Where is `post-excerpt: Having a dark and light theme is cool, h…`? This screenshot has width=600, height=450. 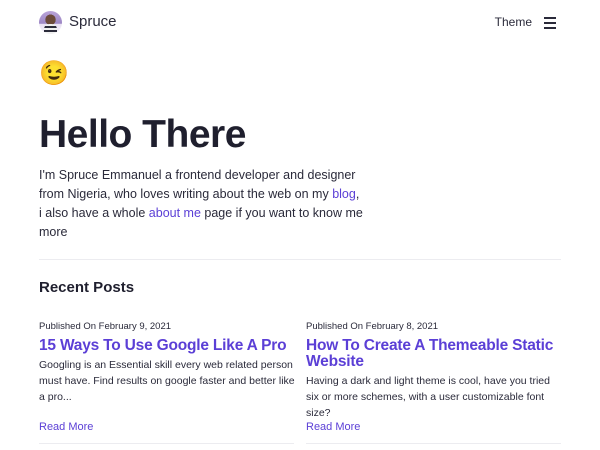 post-excerpt: Having a dark and light theme is cool, h… is located at coordinates (428, 397).